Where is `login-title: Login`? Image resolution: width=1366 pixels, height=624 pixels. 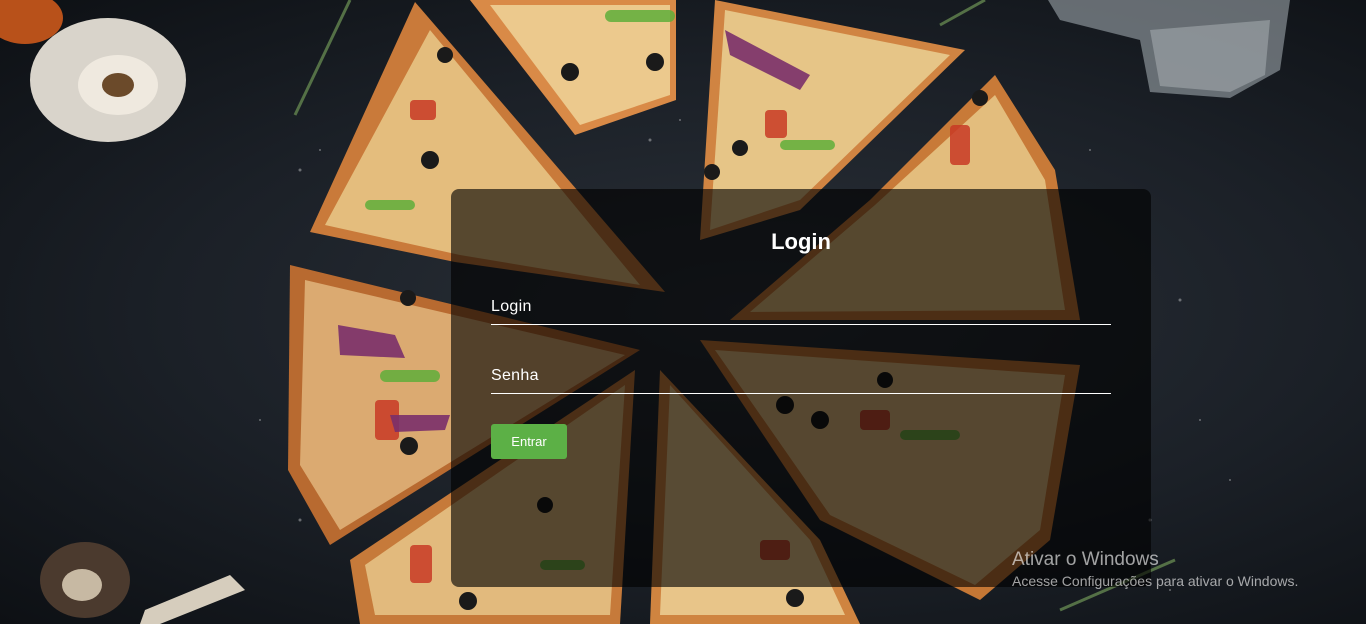
login-title: Login is located at coordinates (801, 241).